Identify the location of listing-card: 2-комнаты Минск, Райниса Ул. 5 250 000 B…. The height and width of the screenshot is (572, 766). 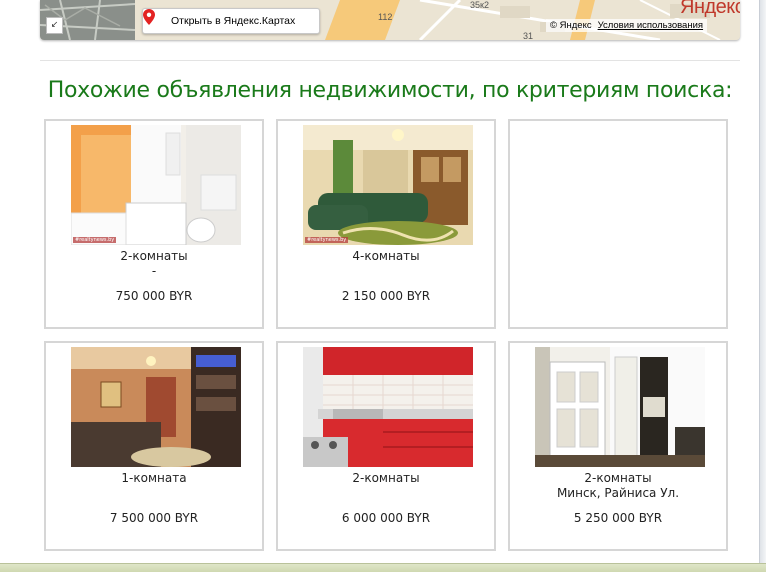
(618, 446).